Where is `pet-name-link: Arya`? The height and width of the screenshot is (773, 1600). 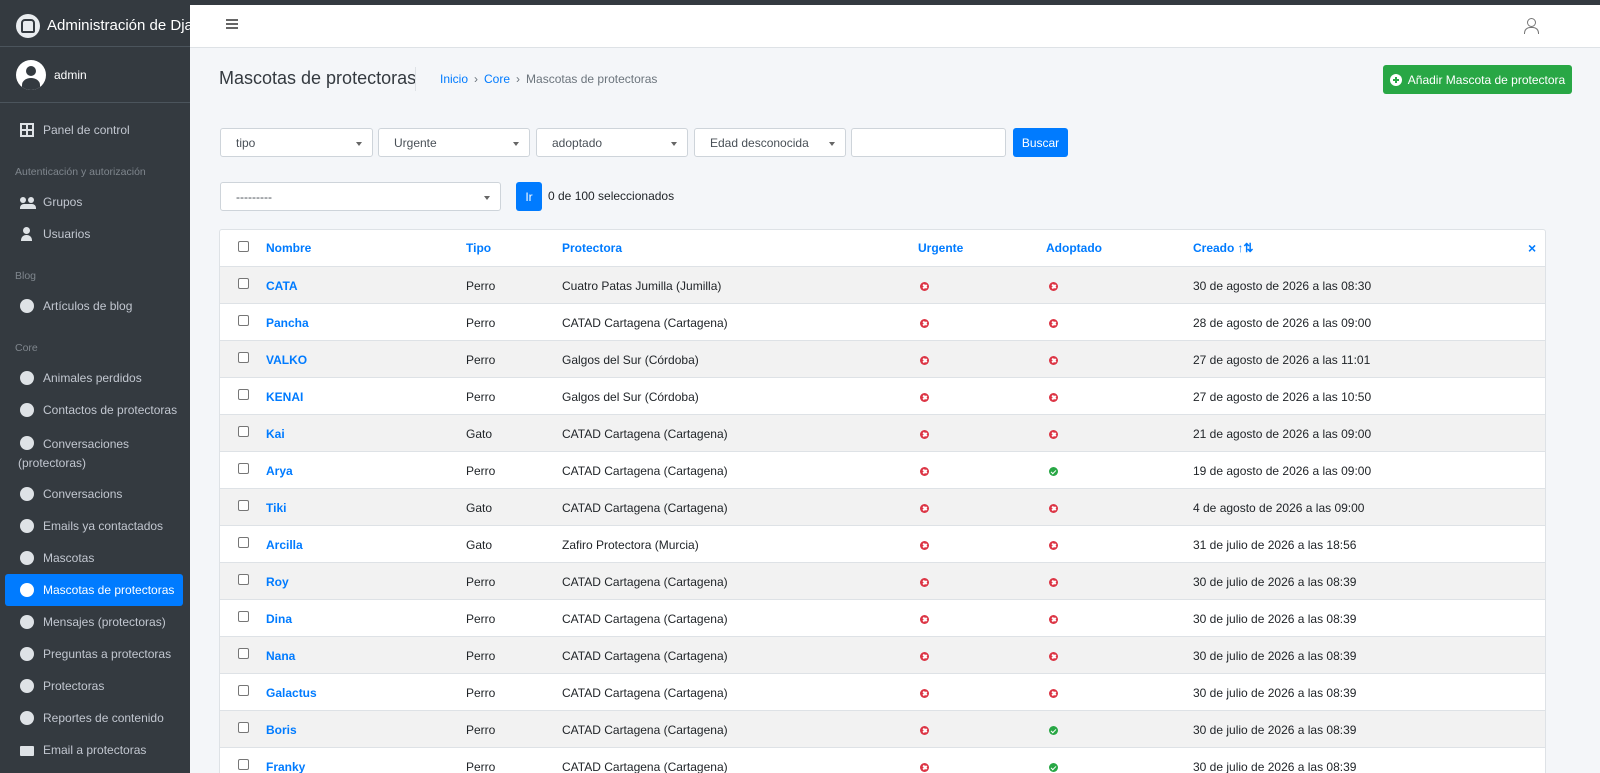 pet-name-link: Arya is located at coordinates (279, 471).